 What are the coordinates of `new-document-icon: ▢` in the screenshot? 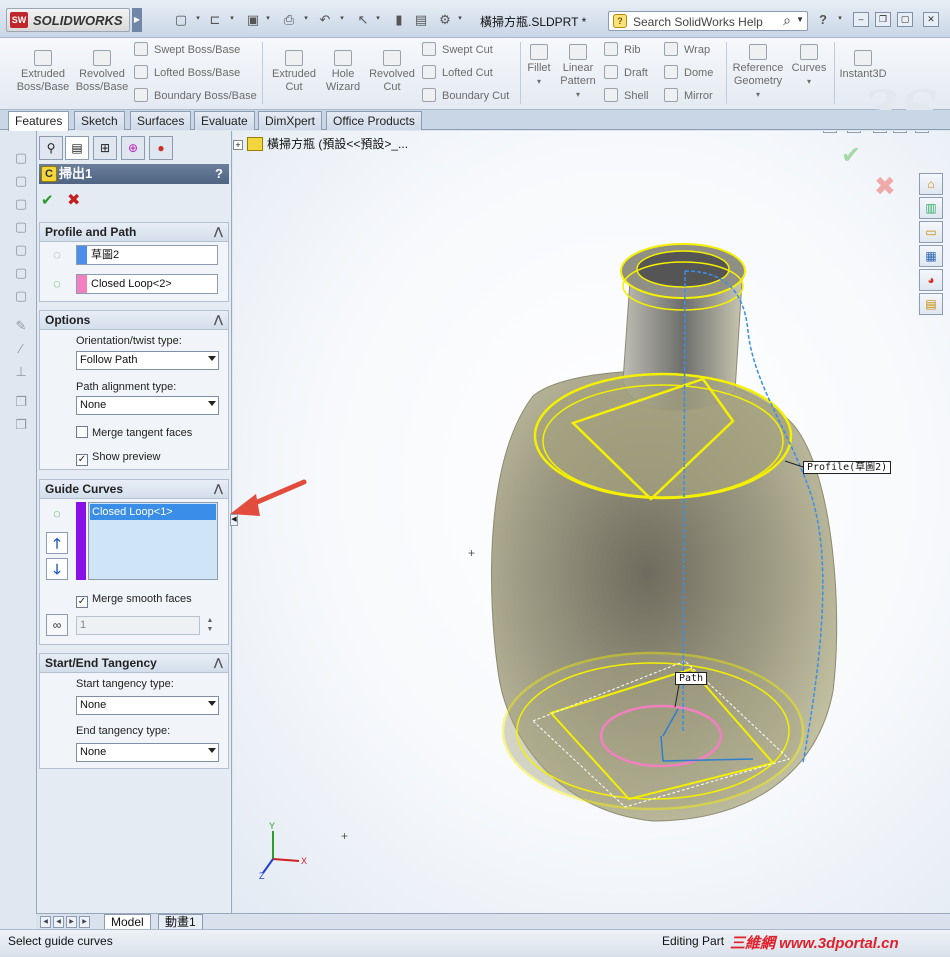 It's located at (181, 20).